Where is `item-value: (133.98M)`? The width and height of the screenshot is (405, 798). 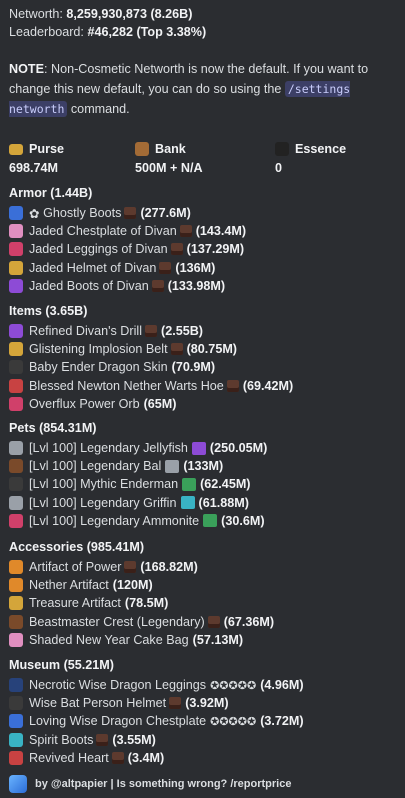 item-value: (133.98M) is located at coordinates (196, 285).